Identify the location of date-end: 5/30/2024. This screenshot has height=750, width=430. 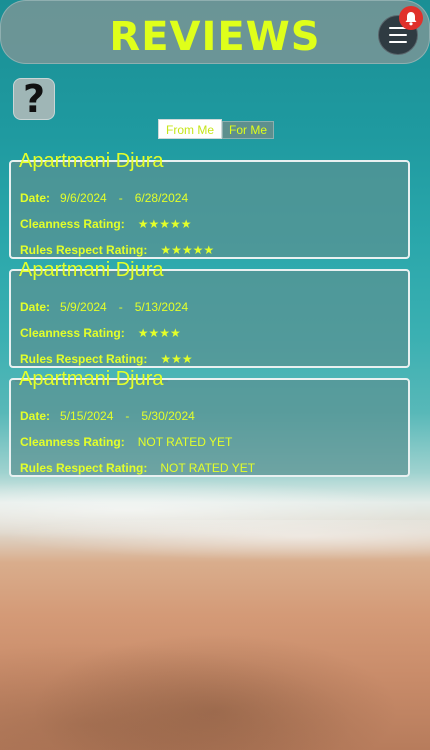
(168, 416).